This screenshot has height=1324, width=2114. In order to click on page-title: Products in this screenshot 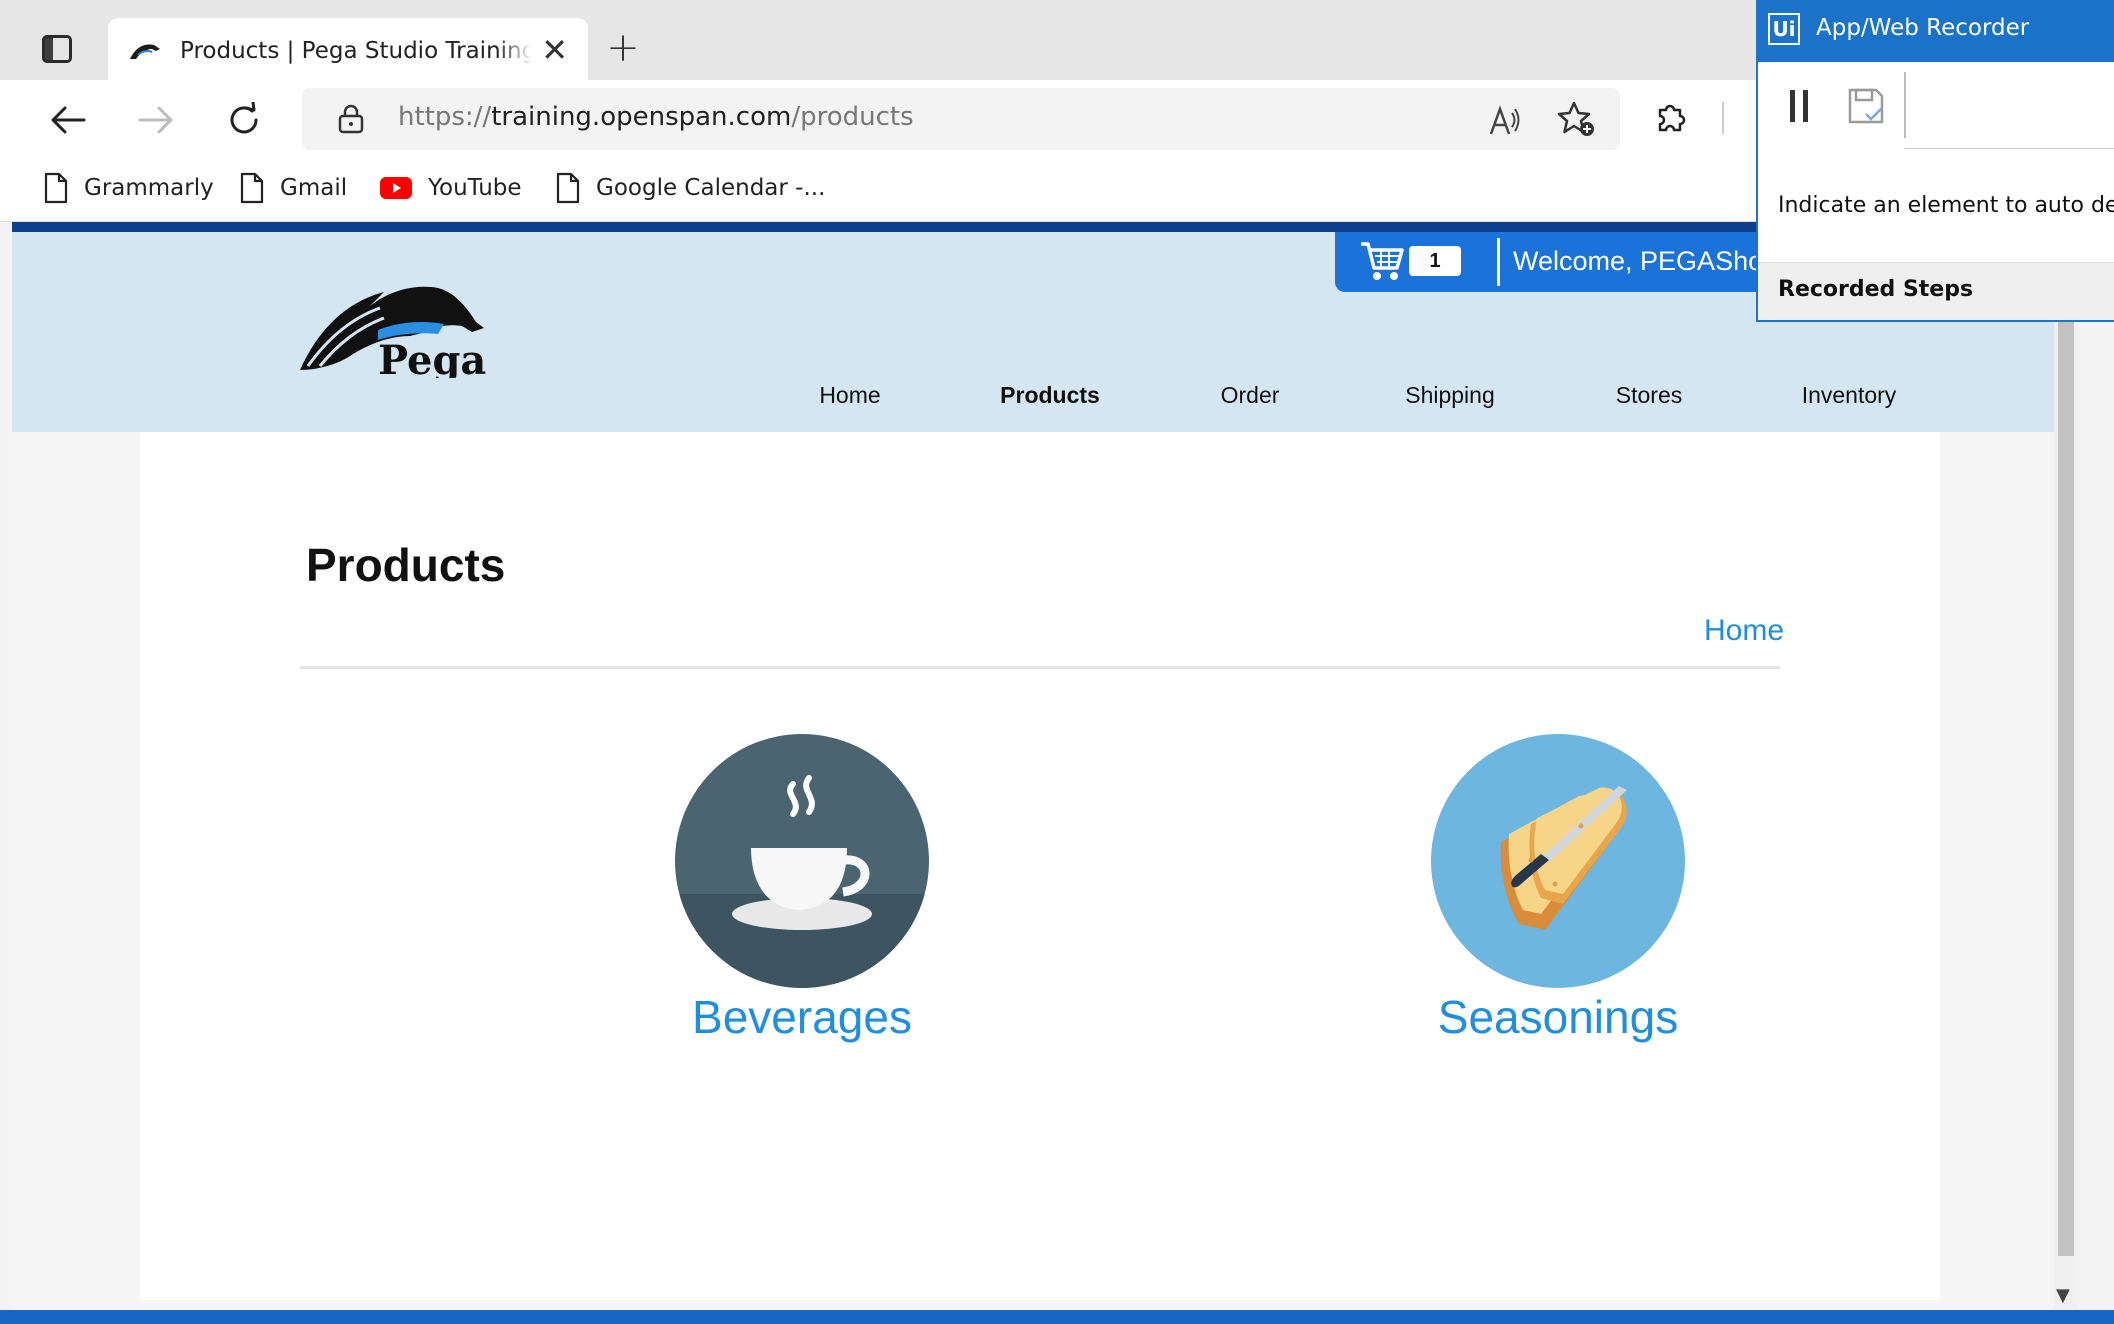, I will do `click(406, 565)`.